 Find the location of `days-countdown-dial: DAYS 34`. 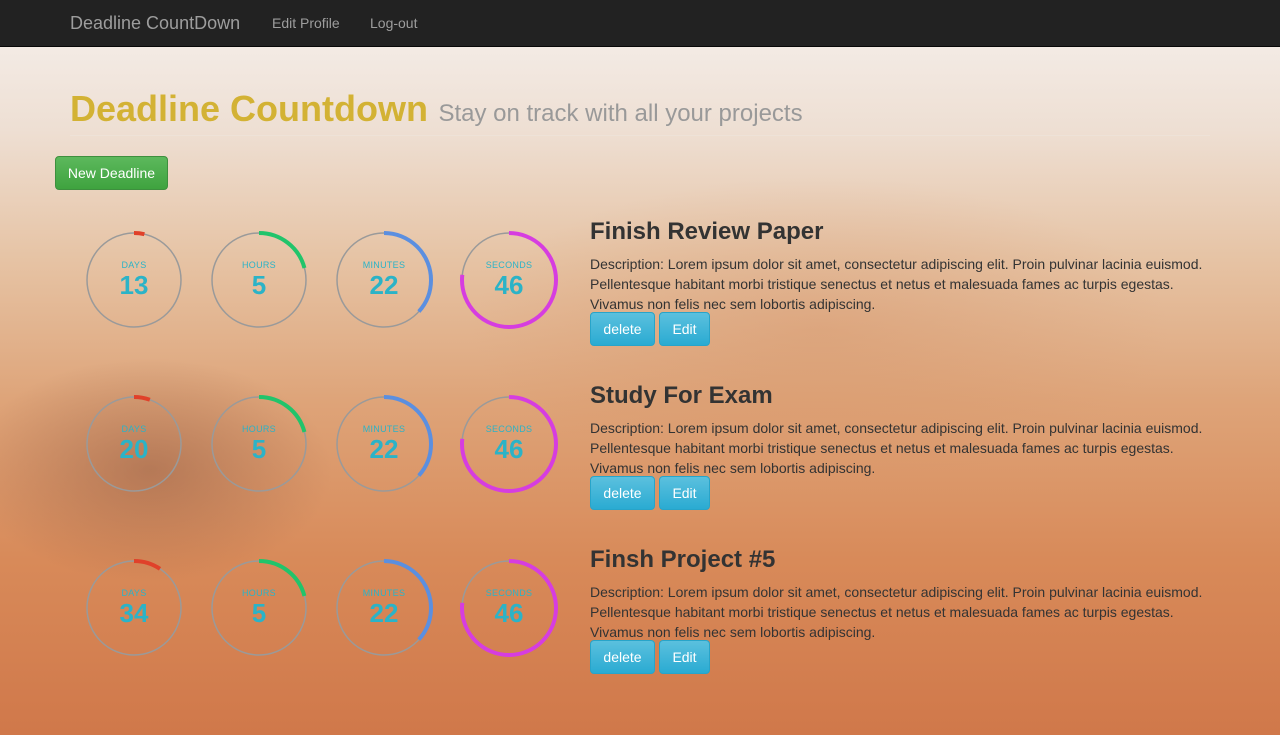

days-countdown-dial: DAYS 34 is located at coordinates (134, 608).